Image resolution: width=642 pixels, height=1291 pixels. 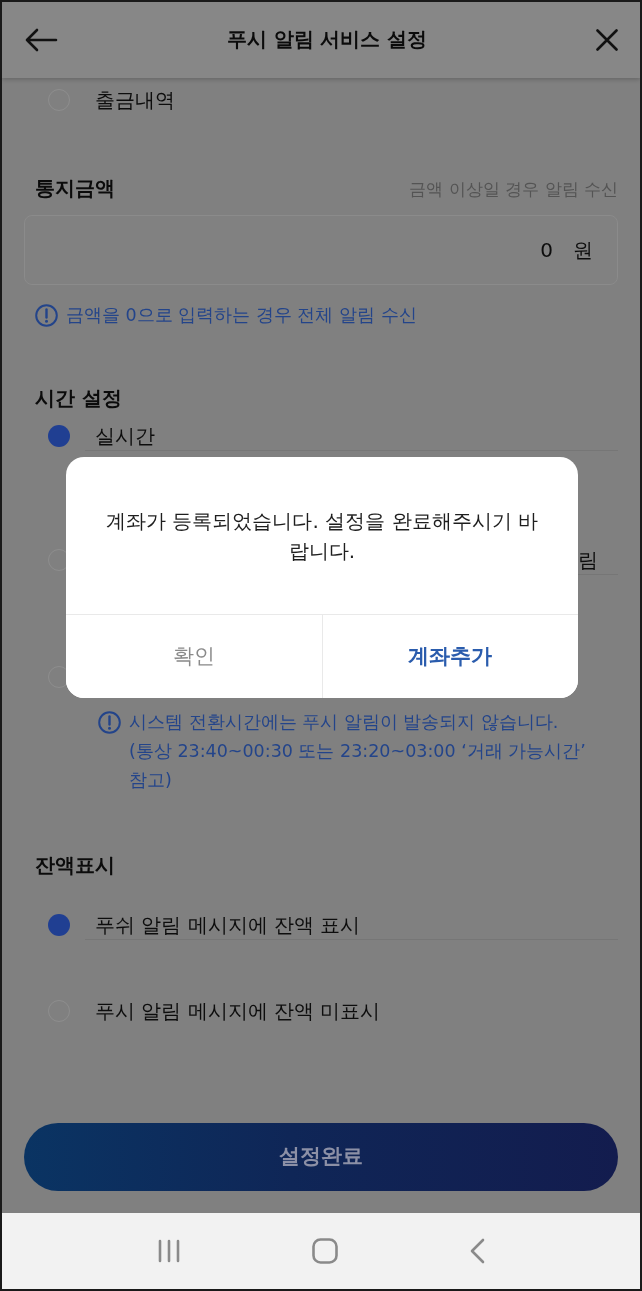 I want to click on section-title: 통지금액, so click(x=74, y=188).